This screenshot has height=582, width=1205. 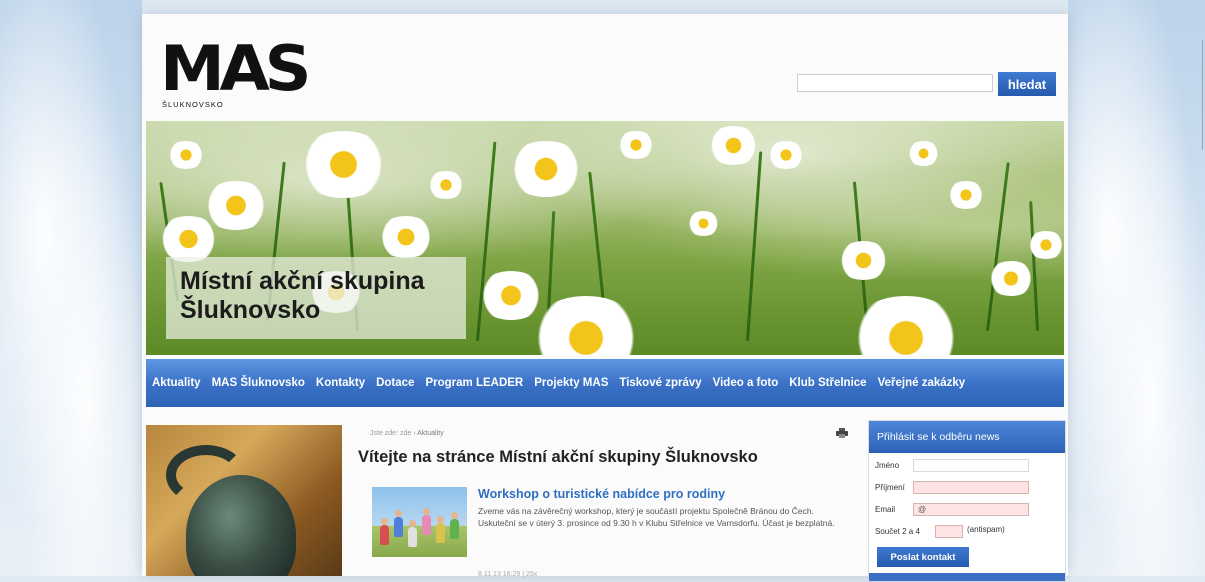 I want to click on logo-subtext: ŠLUKNOVSKO, so click(x=193, y=104).